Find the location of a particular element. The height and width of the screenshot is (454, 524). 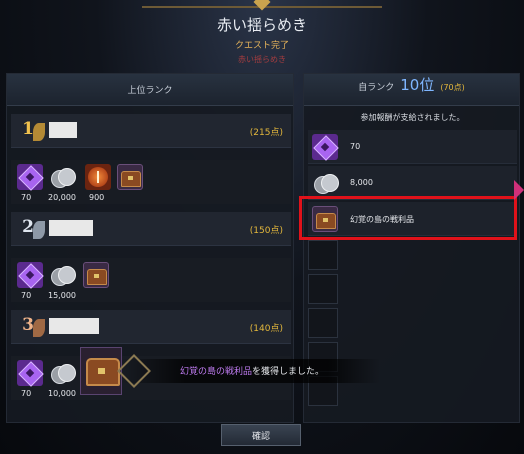

self-rank-value: 10位 is located at coordinates (417, 85).